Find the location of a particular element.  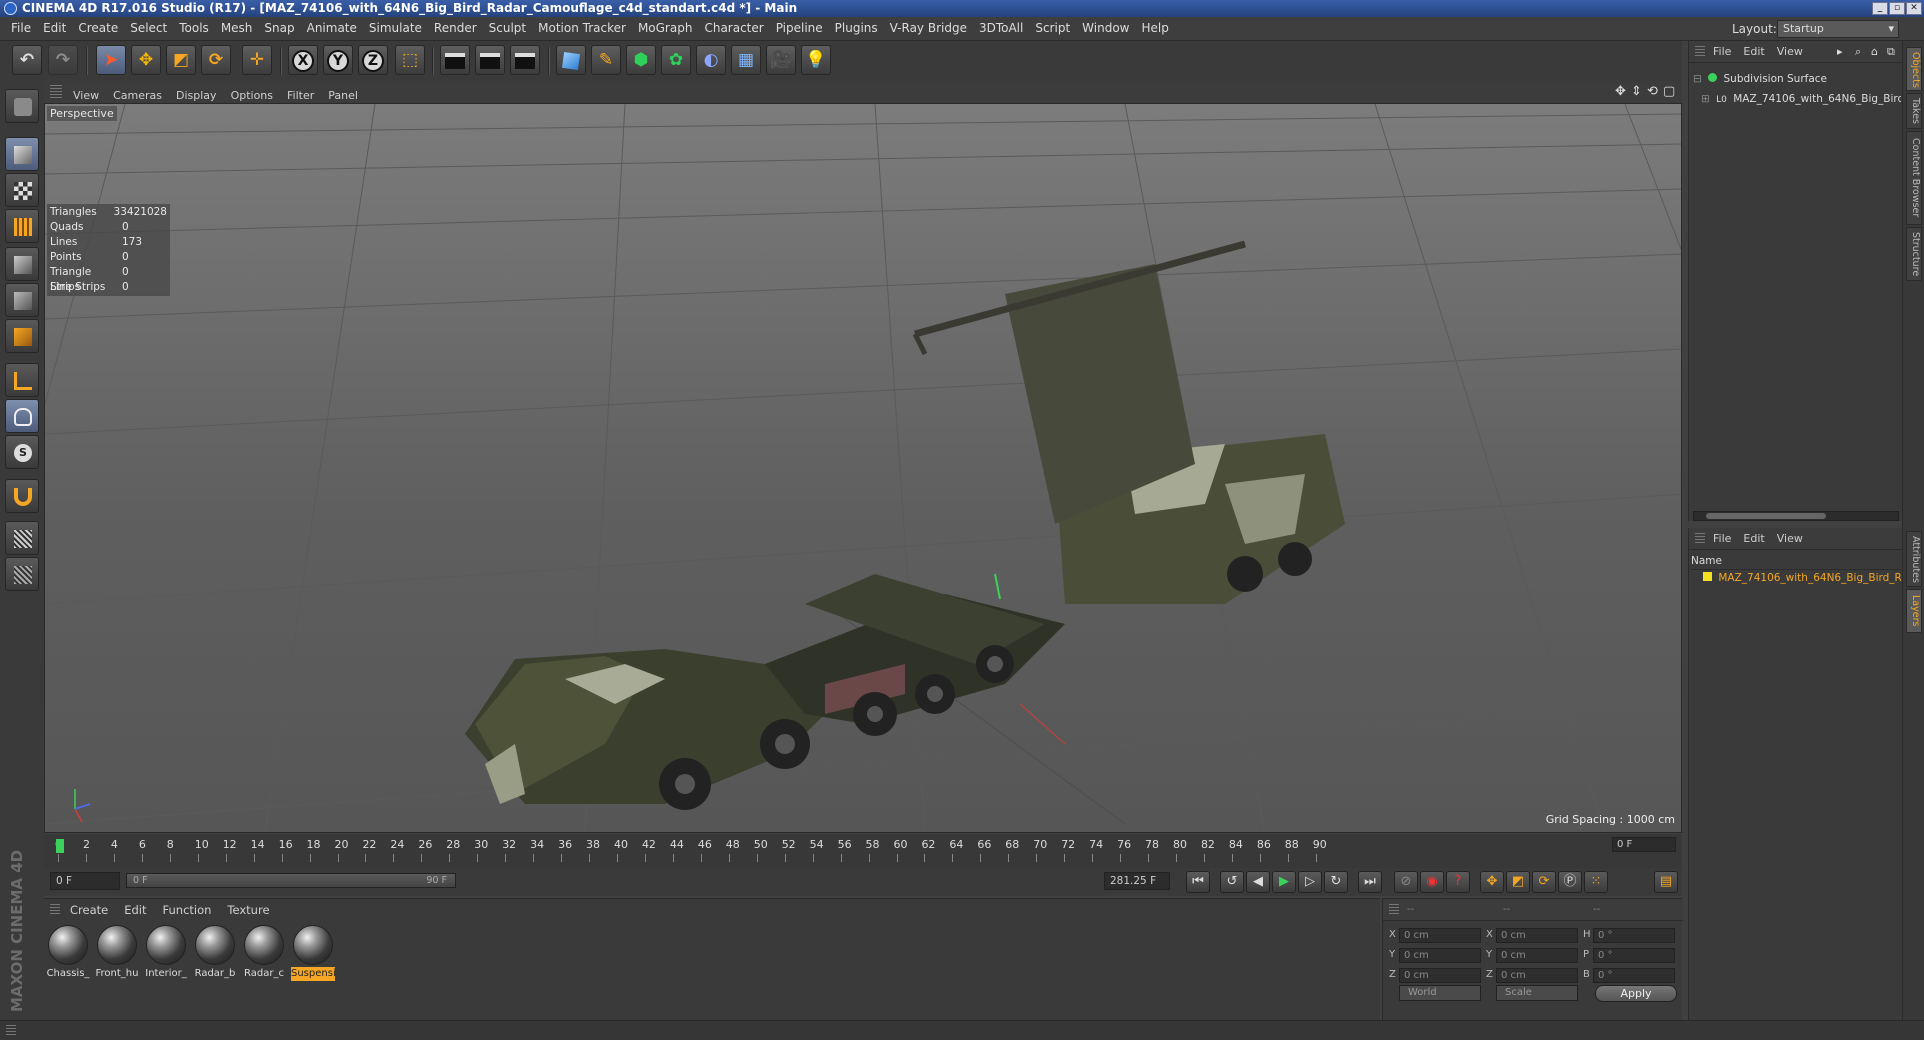

next-key-button: ↻ is located at coordinates (1336, 882).